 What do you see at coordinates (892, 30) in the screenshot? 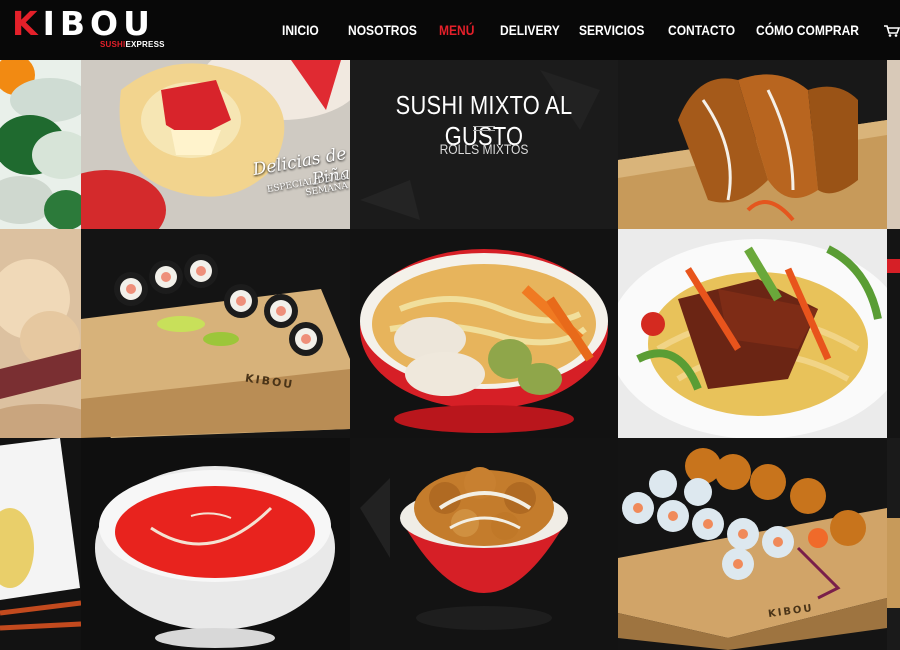
I see `shopping-cart-icon` at bounding box center [892, 30].